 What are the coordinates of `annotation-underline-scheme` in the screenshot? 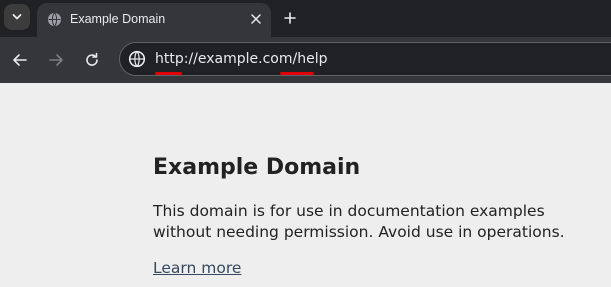 It's located at (168, 73).